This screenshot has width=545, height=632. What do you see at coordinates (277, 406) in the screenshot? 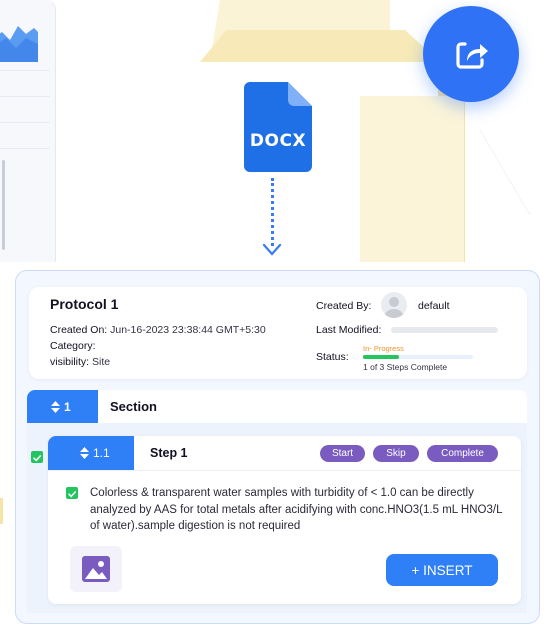
I see `section-header` at bounding box center [277, 406].